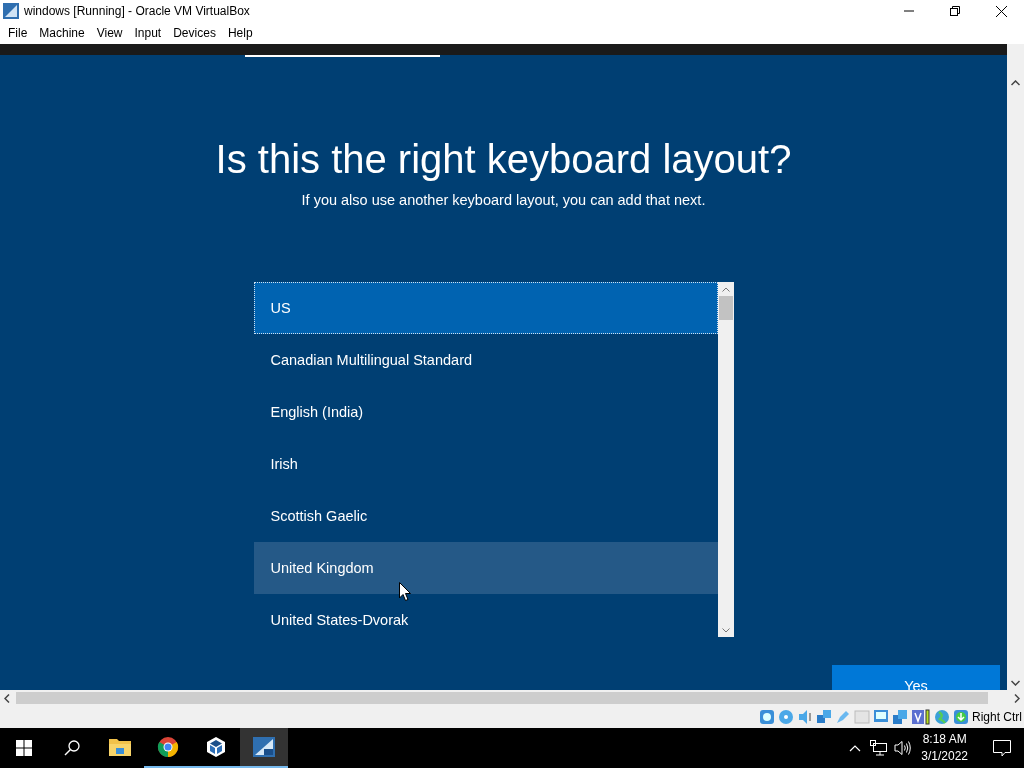 The height and width of the screenshot is (768, 1024). What do you see at coordinates (942, 717) in the screenshot?
I see `globe-icon` at bounding box center [942, 717].